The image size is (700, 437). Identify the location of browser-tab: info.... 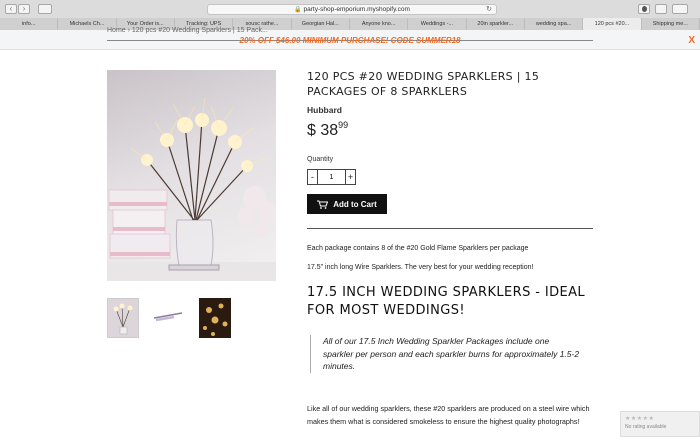
(29, 24).